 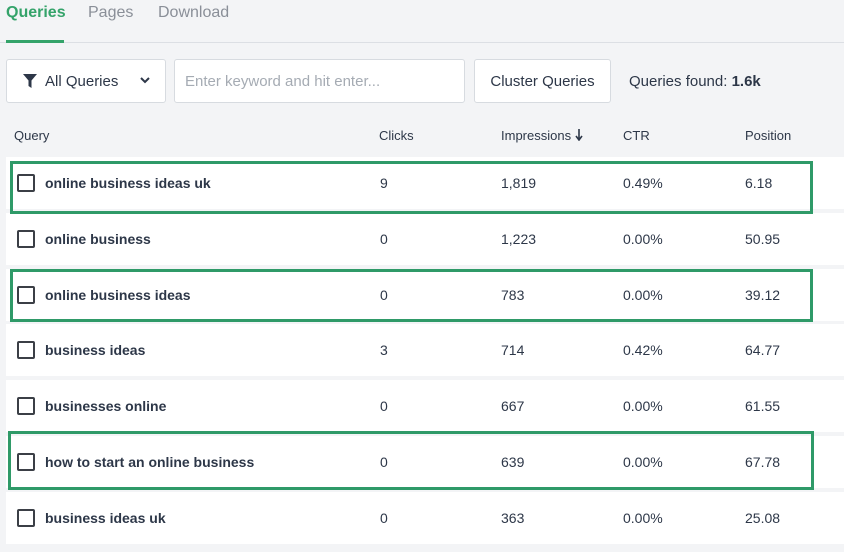 I want to click on column-header-ctr: CTR, so click(x=636, y=135).